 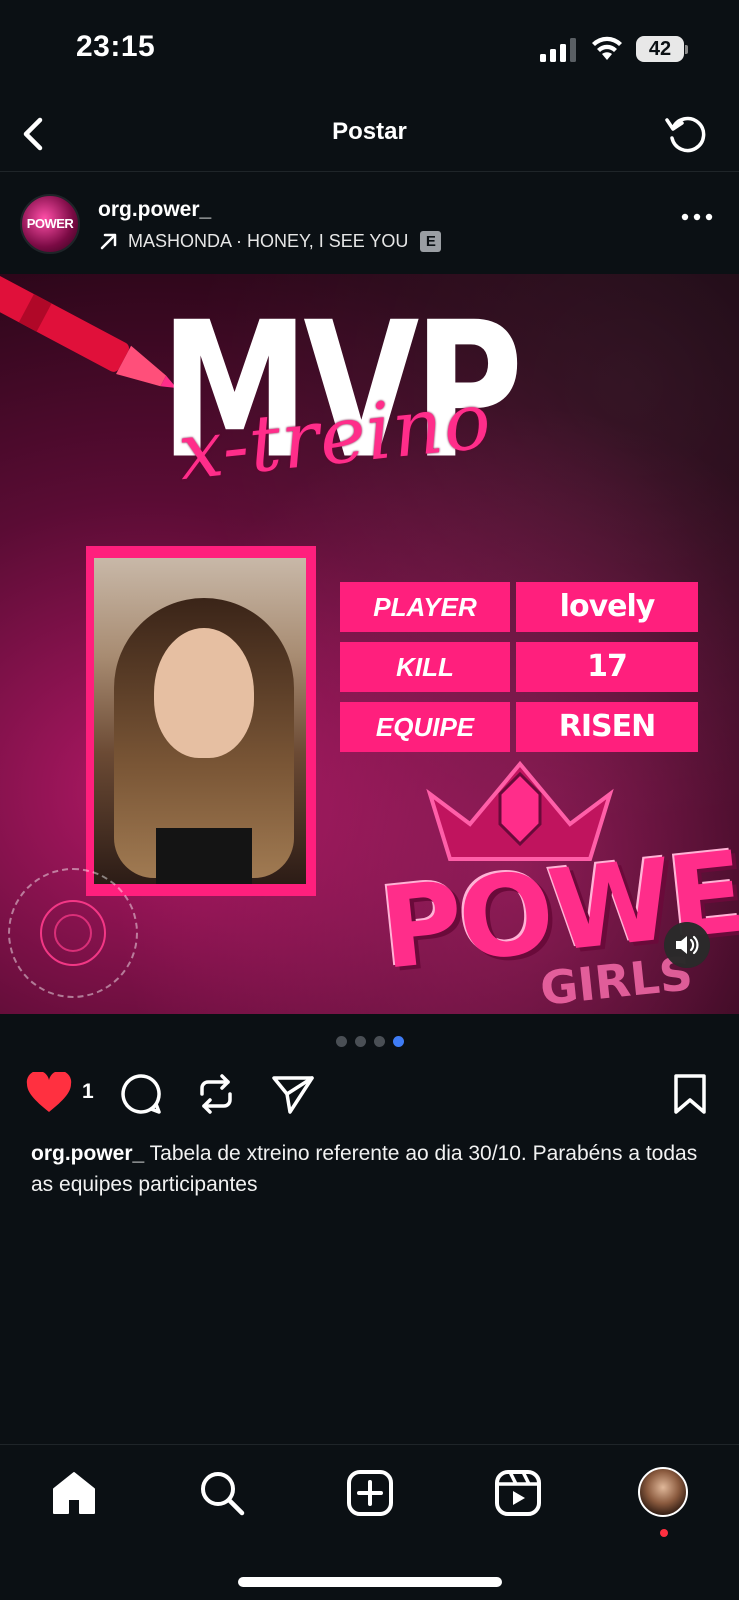 I want to click on notification-dot, so click(x=664, y=1533).